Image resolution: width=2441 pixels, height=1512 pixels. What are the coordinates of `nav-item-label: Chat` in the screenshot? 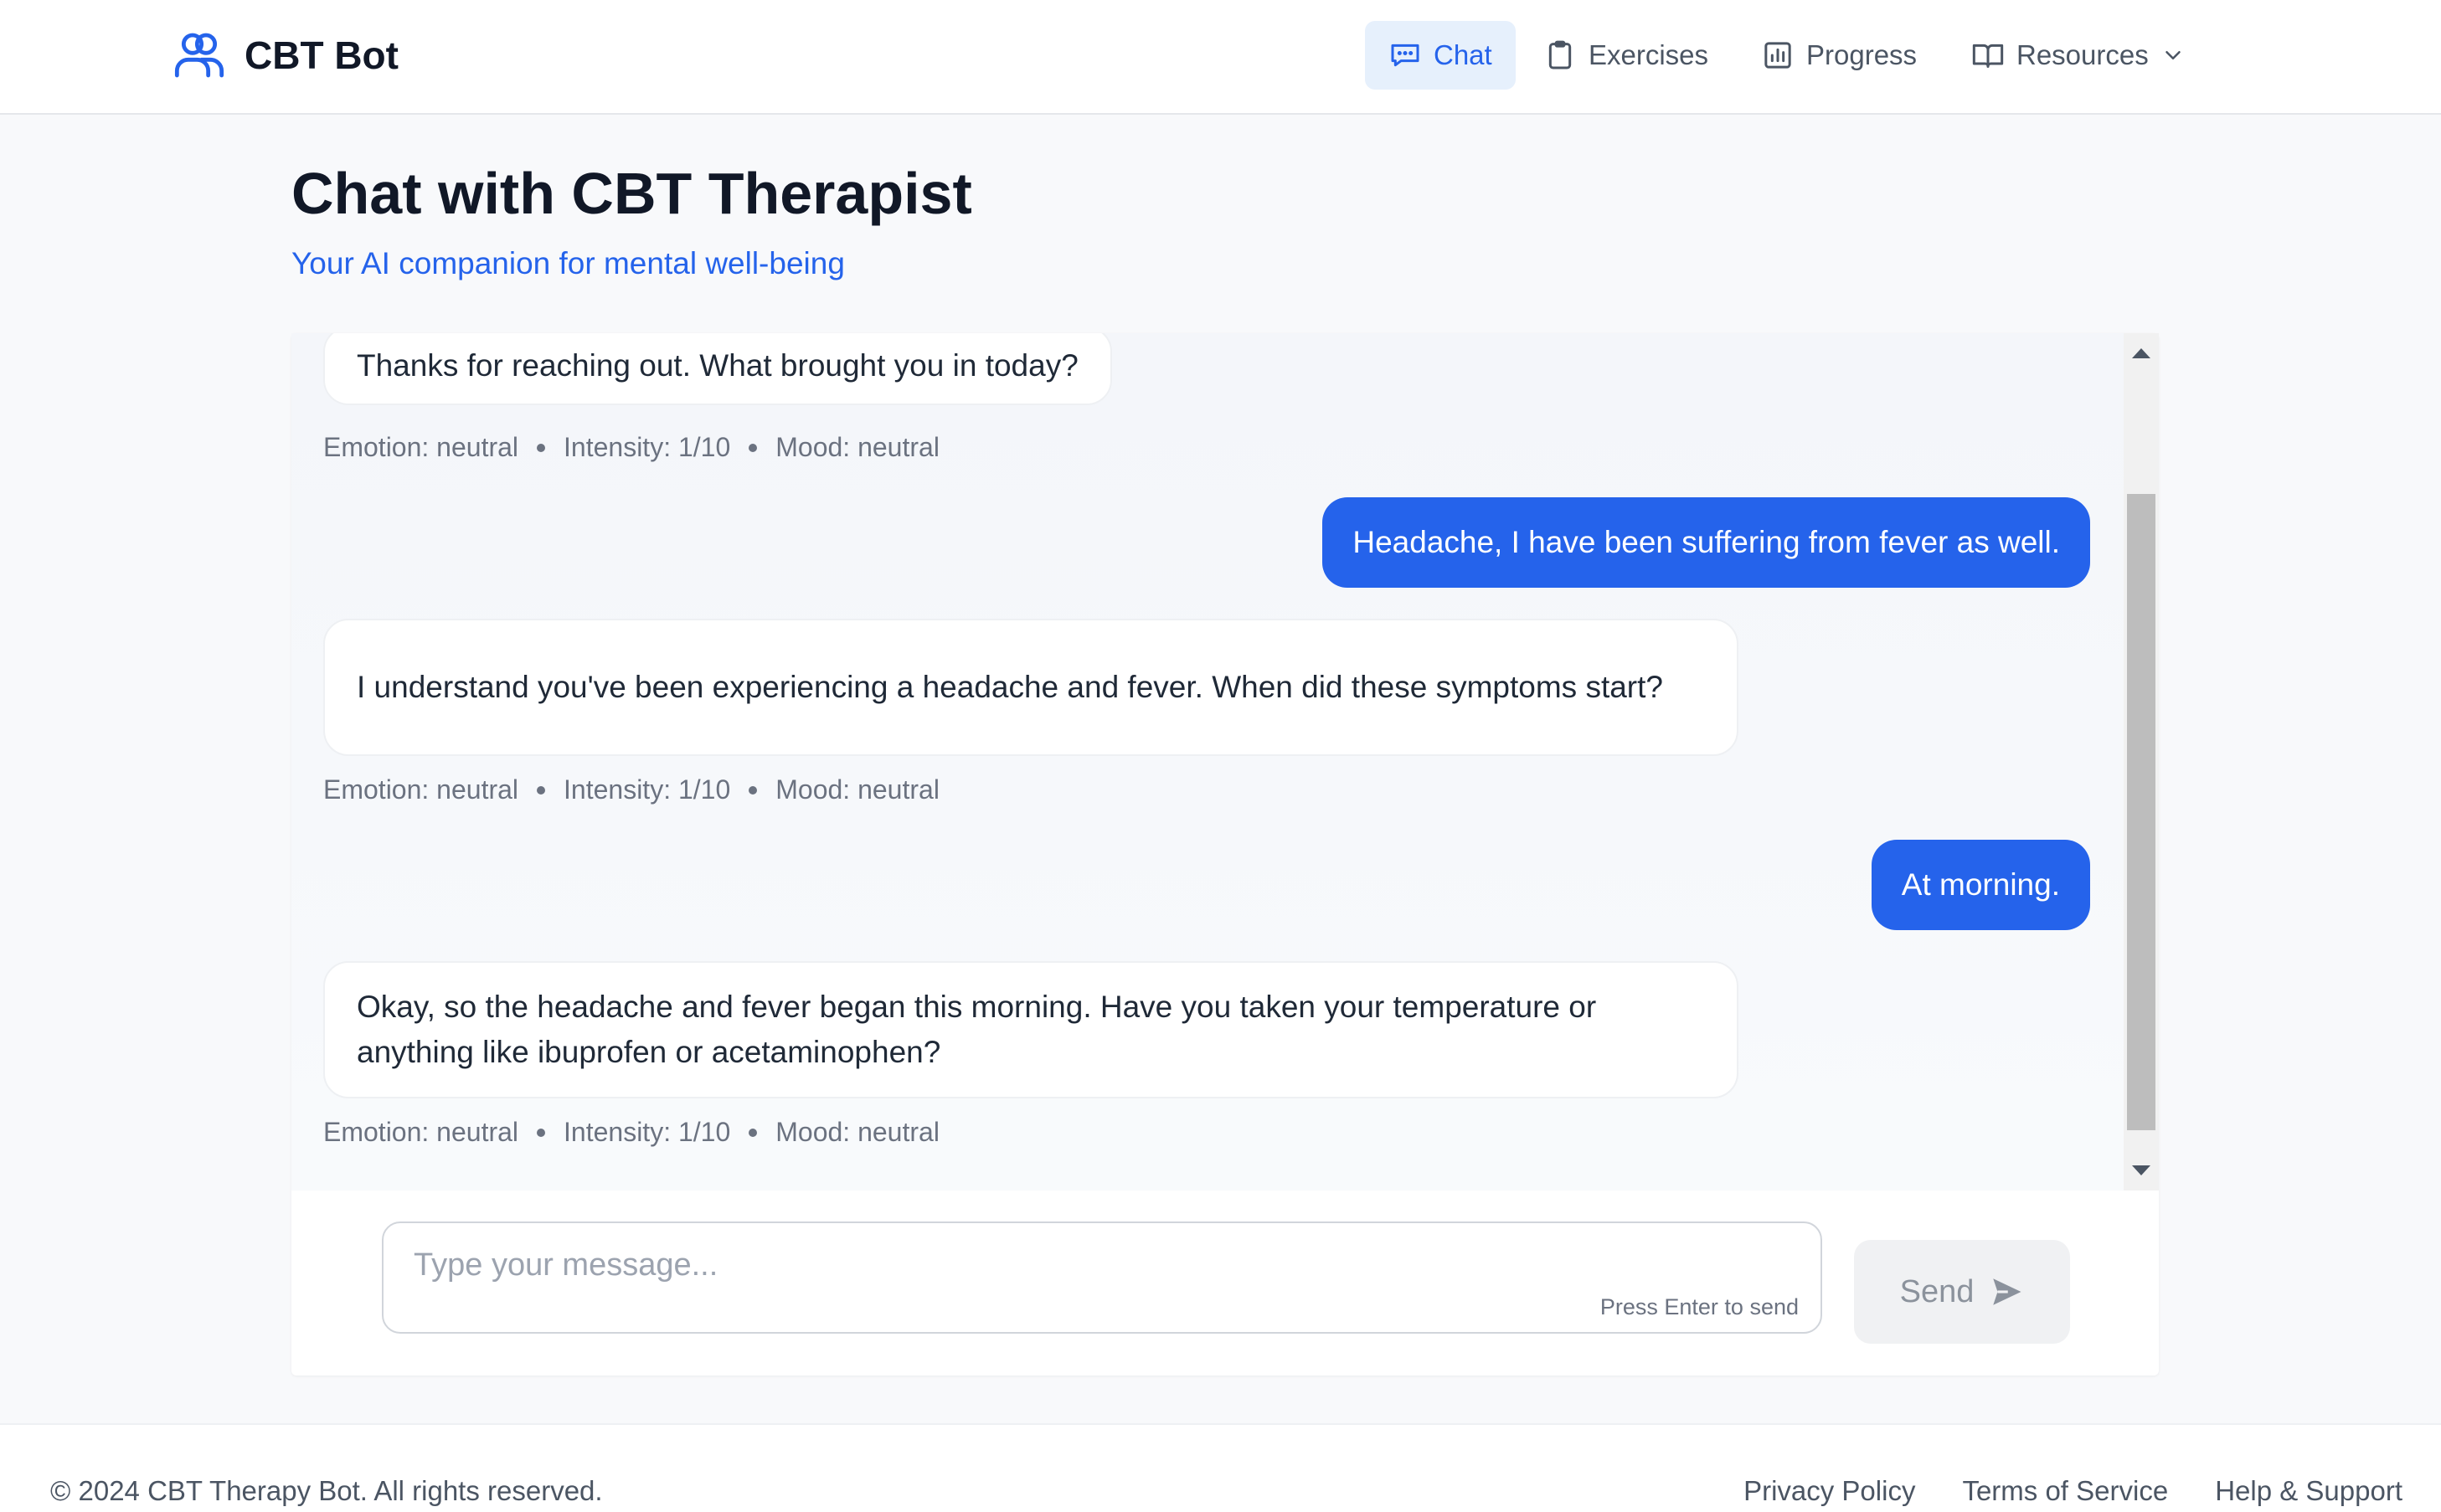 It's located at (1463, 54).